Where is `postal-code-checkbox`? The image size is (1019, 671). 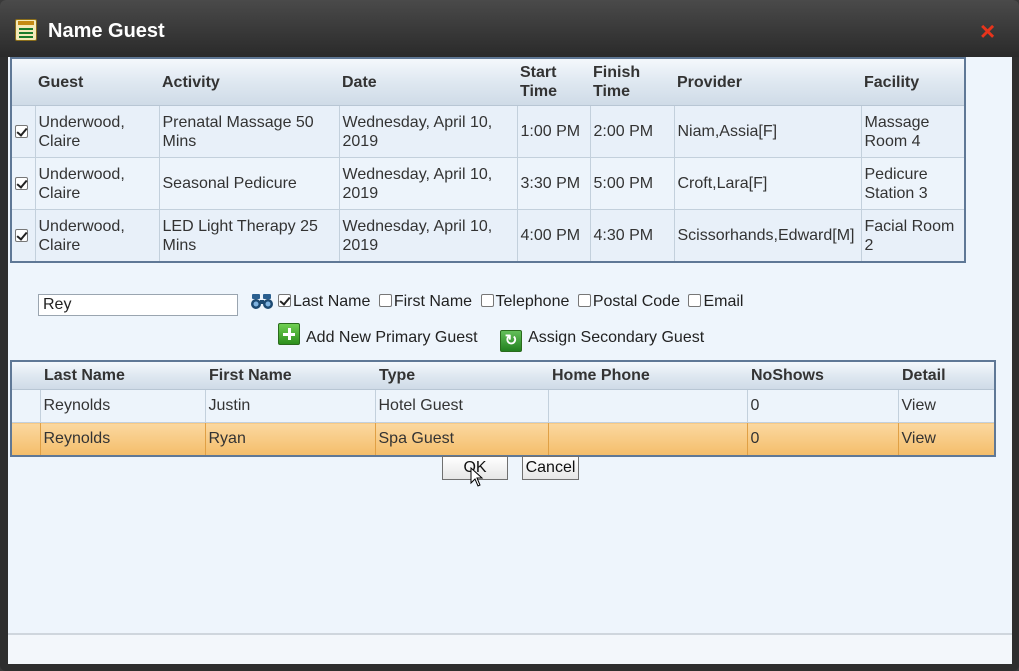 postal-code-checkbox is located at coordinates (584, 300).